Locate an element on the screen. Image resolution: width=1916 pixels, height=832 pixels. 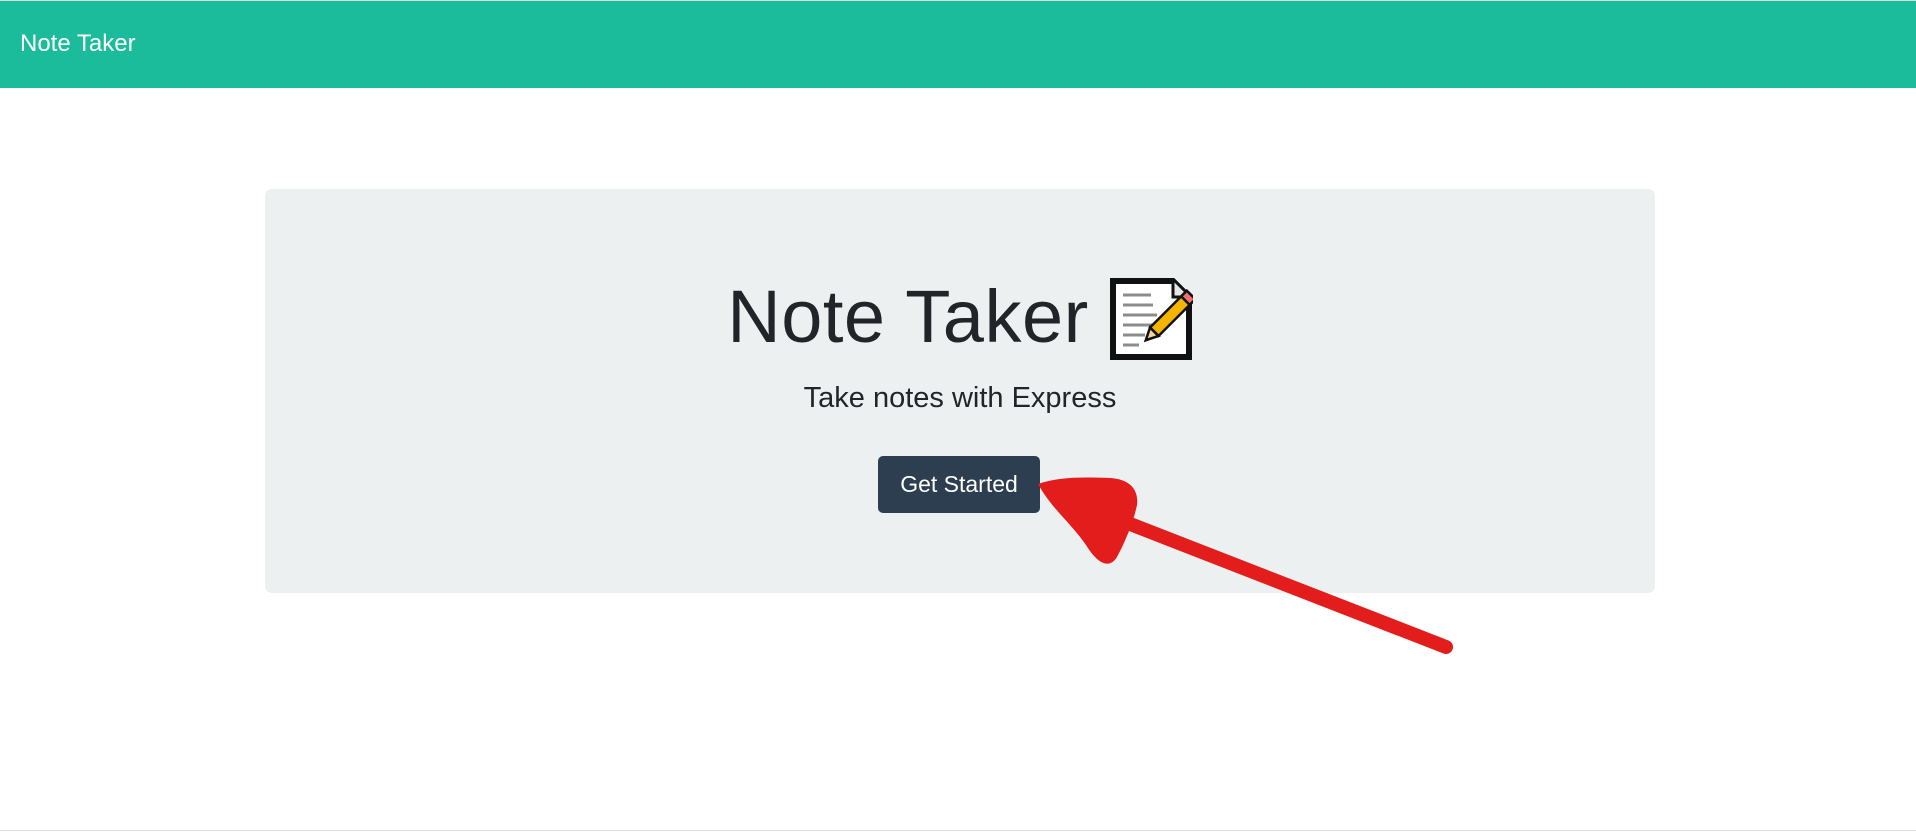
notepad-pencil-icon is located at coordinates (1153, 319).